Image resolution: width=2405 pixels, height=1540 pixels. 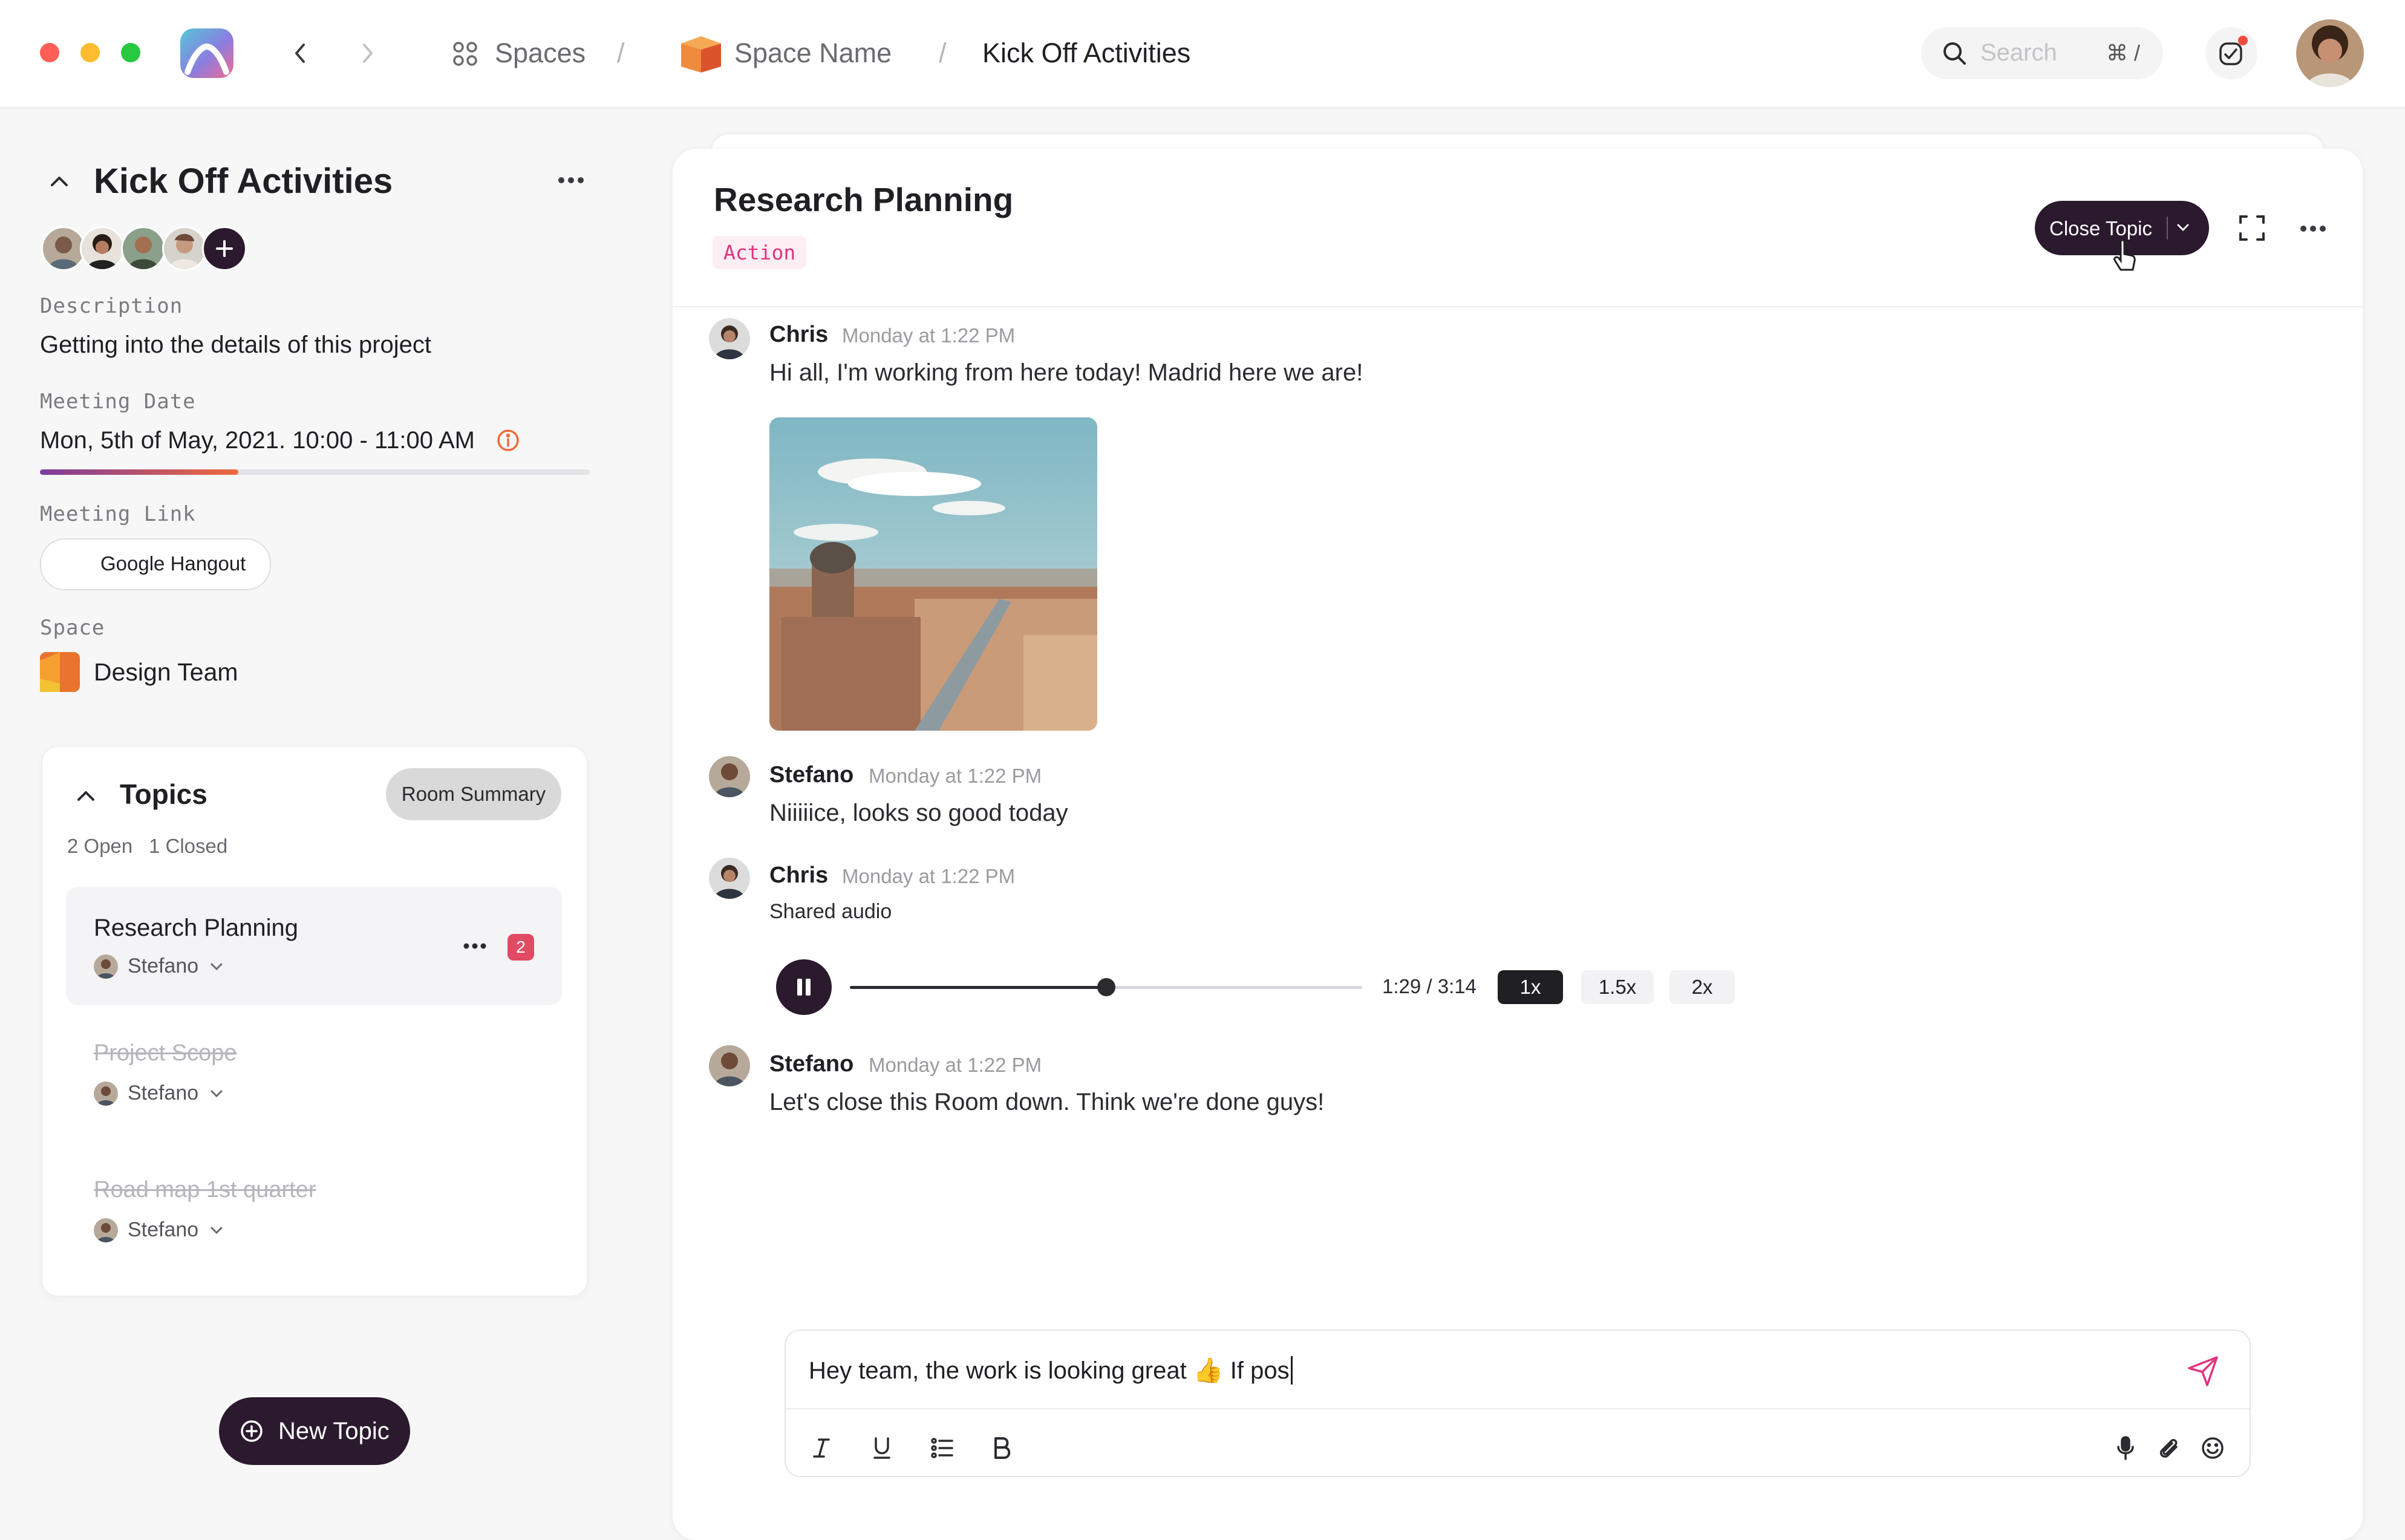 I want to click on speed-1x-button: 1x, so click(x=1531, y=987).